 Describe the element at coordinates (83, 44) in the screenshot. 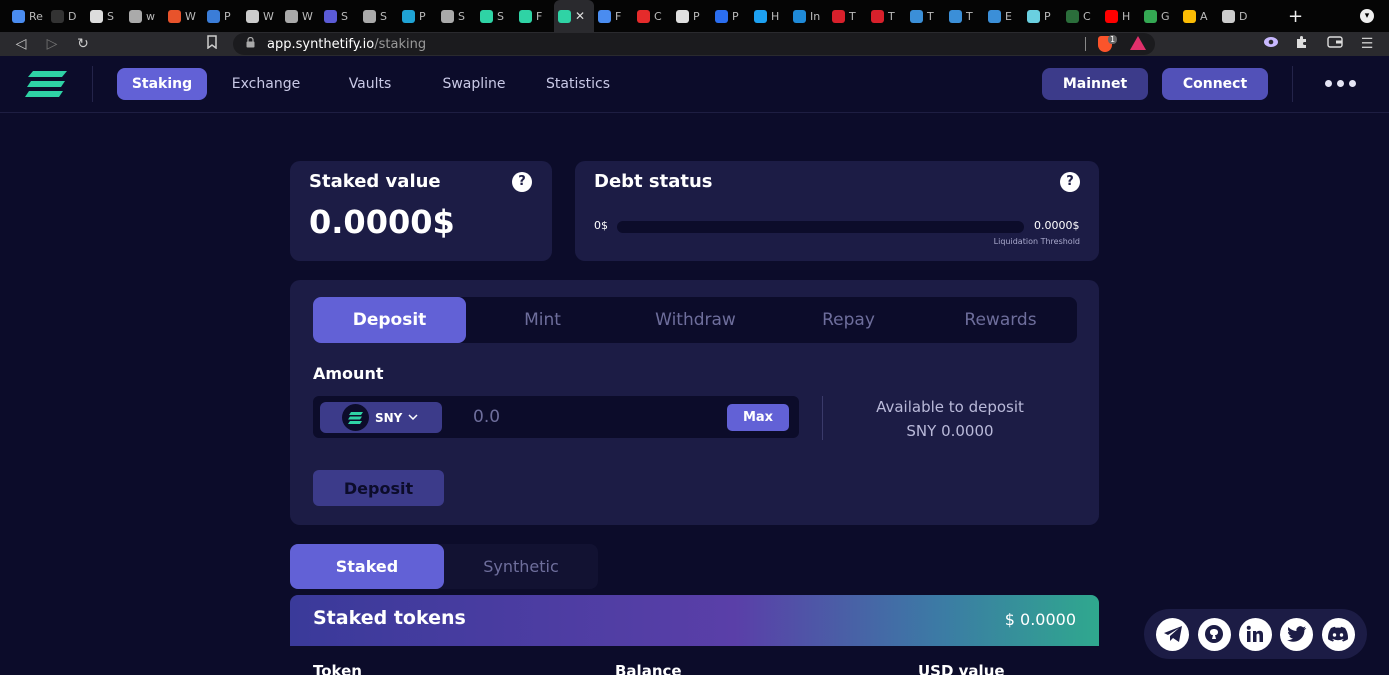

I see `reload-icon: ↻` at that location.